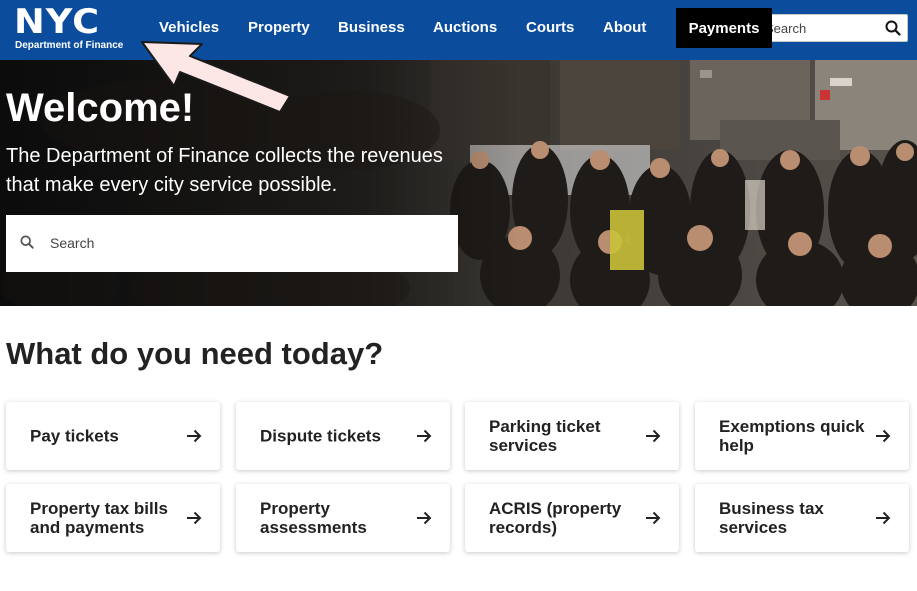 The height and width of the screenshot is (591, 917). Describe the element at coordinates (57, 22) in the screenshot. I see `logo-mark: NYC` at that location.